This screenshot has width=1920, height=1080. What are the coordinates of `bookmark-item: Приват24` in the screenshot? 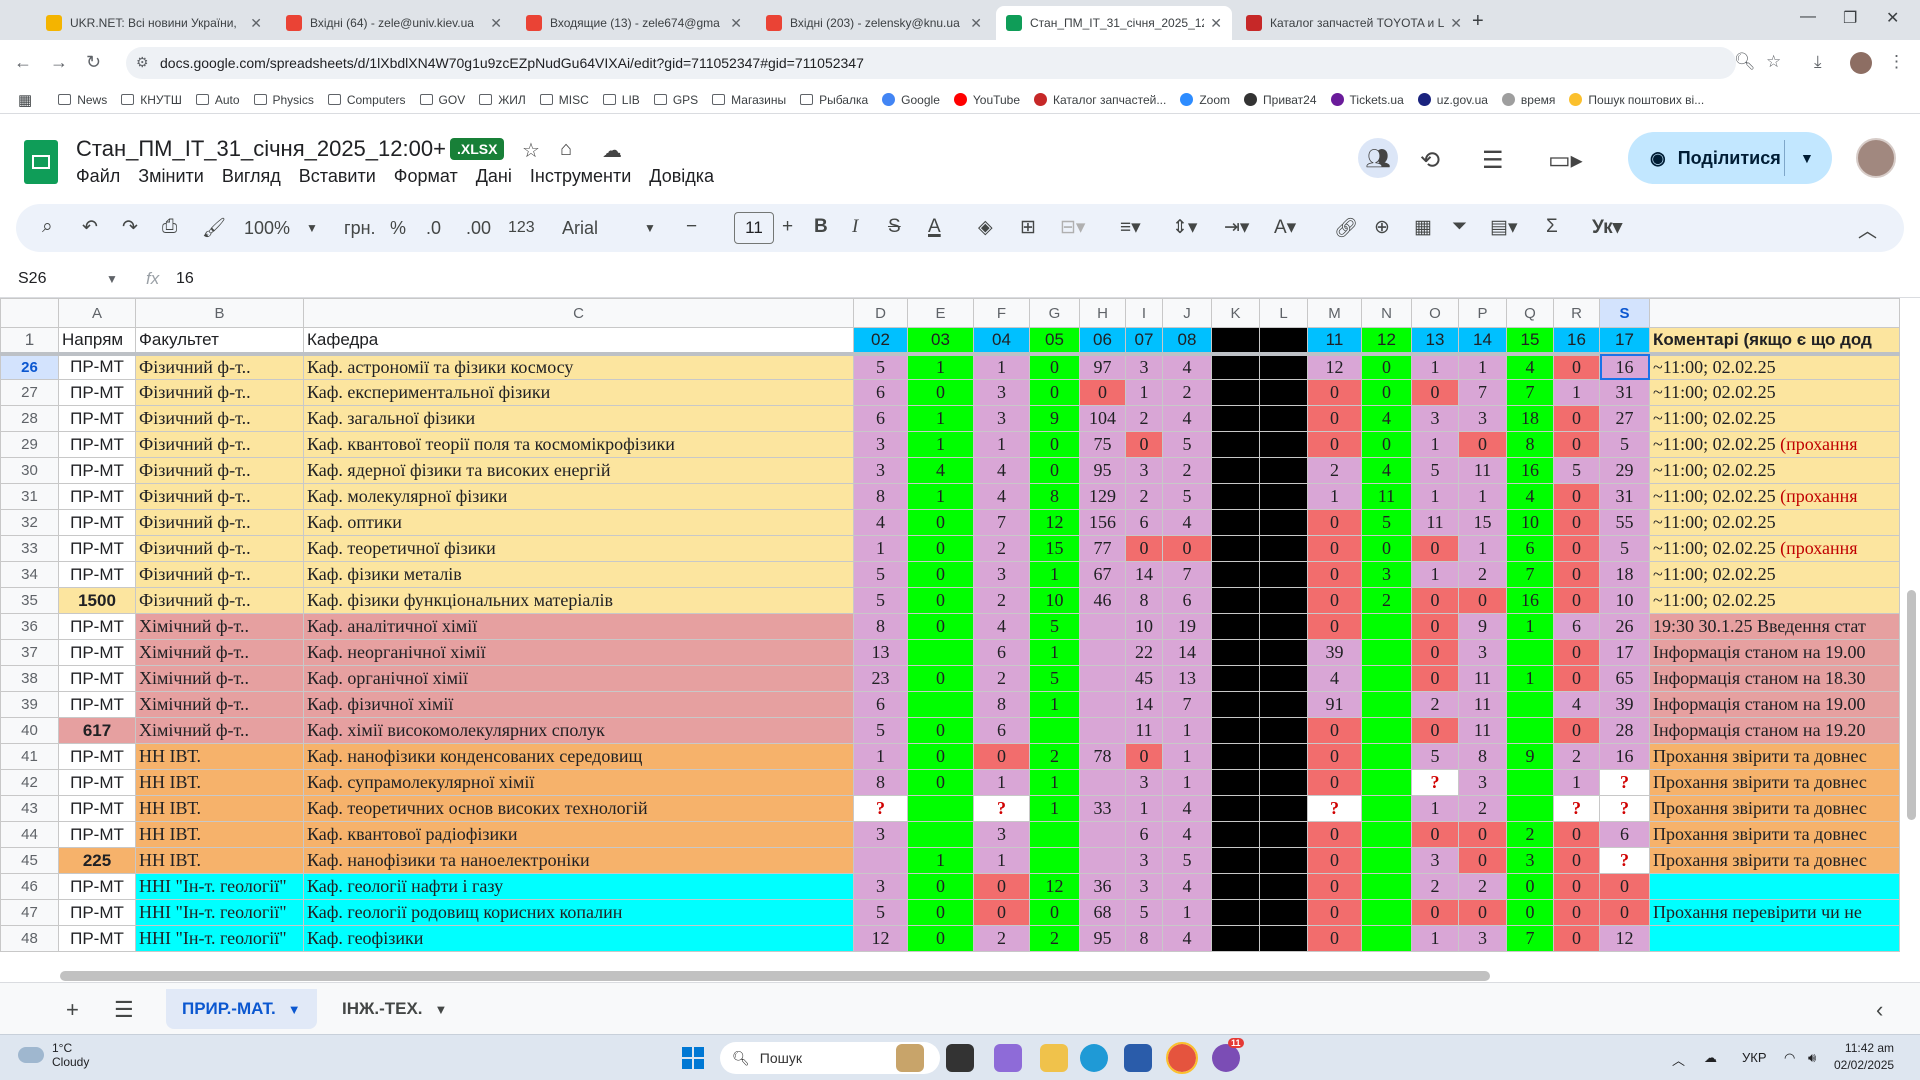 It's located at (1280, 100).